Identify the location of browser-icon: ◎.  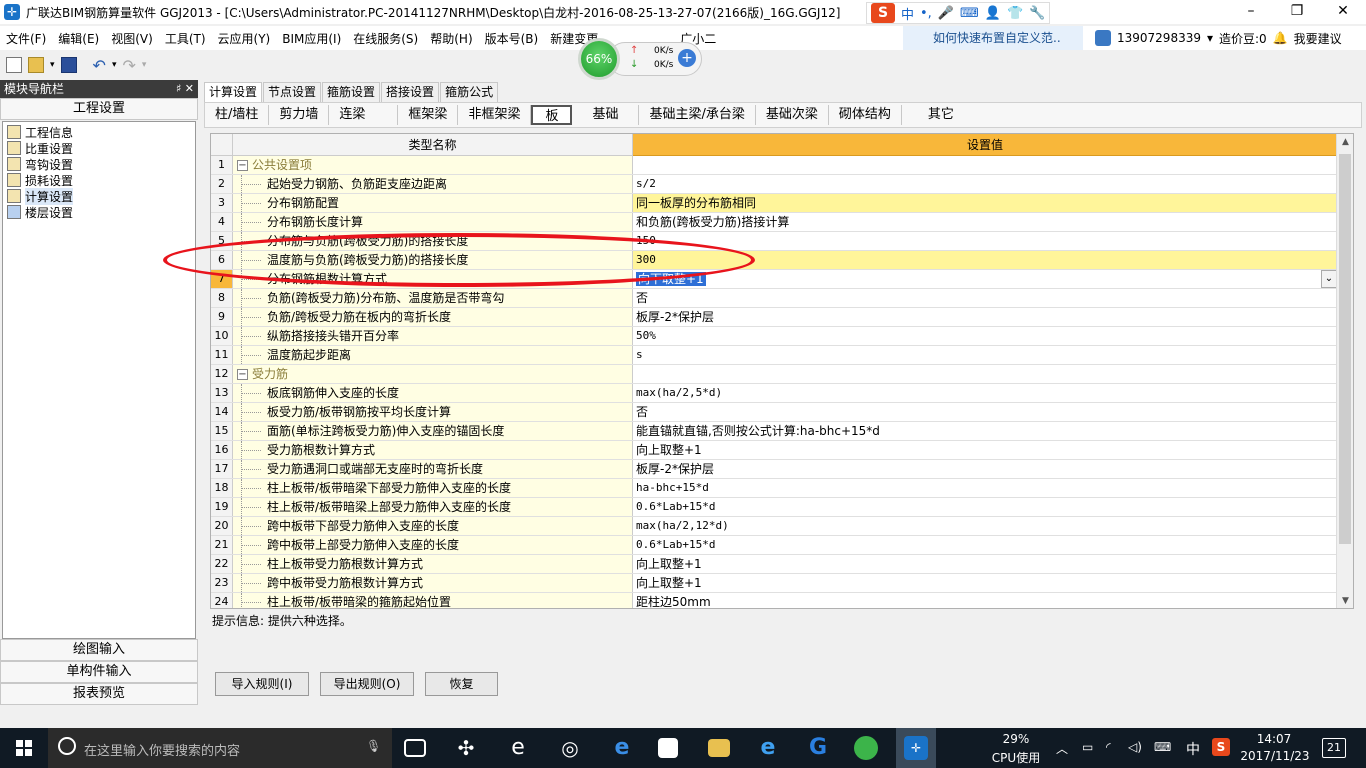
(570, 748).